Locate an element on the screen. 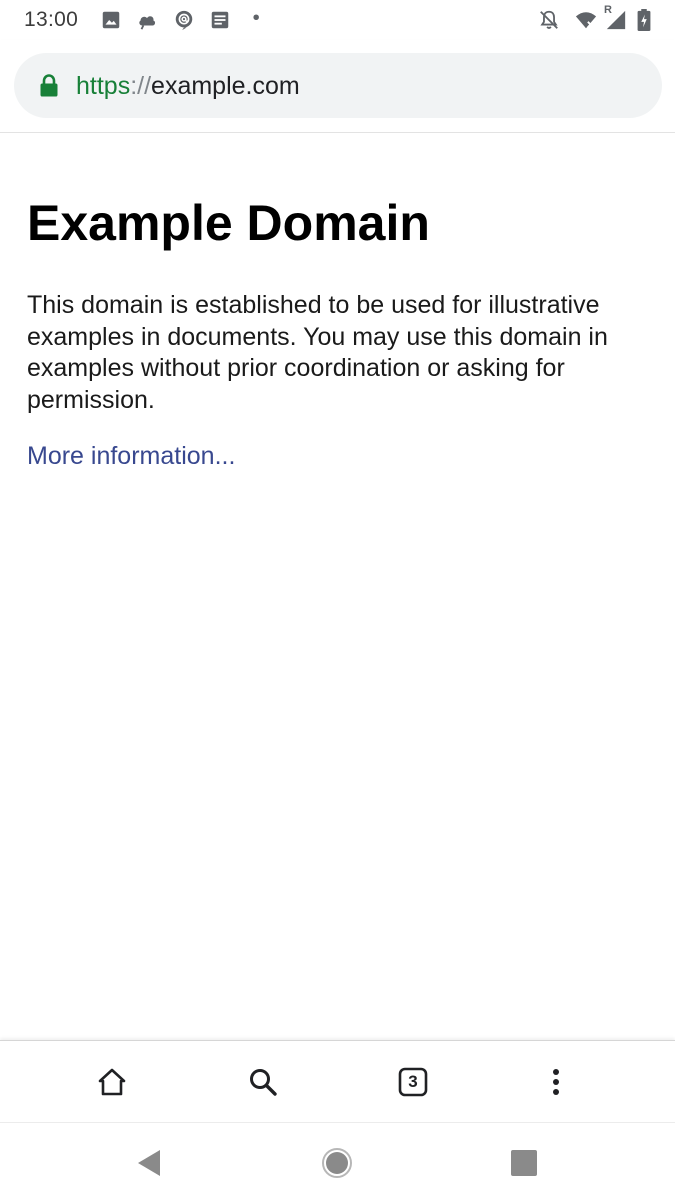  tab-switcher-button: 3 is located at coordinates (413, 1082).